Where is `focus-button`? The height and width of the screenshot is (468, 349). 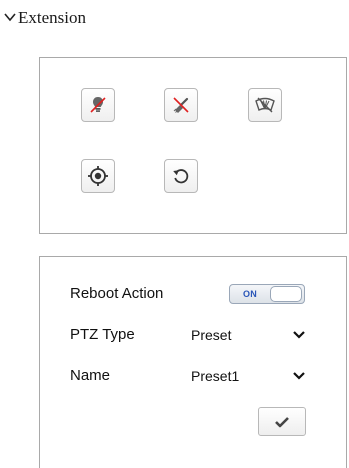 focus-button is located at coordinates (98, 176).